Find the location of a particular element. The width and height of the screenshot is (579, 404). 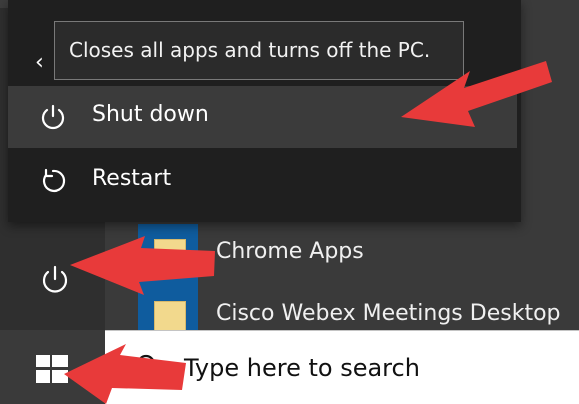

start-button is located at coordinates (52, 367).